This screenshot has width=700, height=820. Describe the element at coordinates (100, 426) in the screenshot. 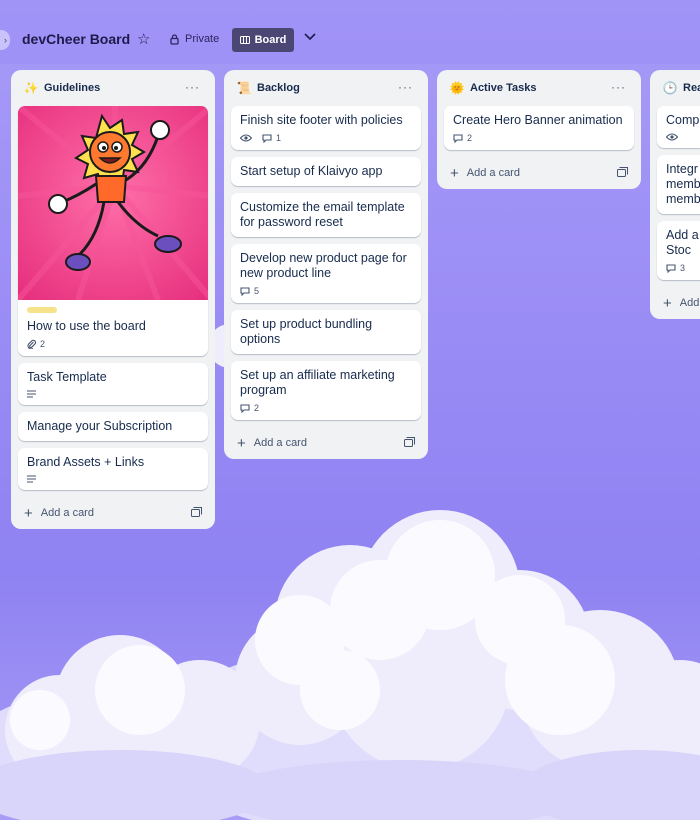

I see `card-title: Manage your Subscription` at that location.